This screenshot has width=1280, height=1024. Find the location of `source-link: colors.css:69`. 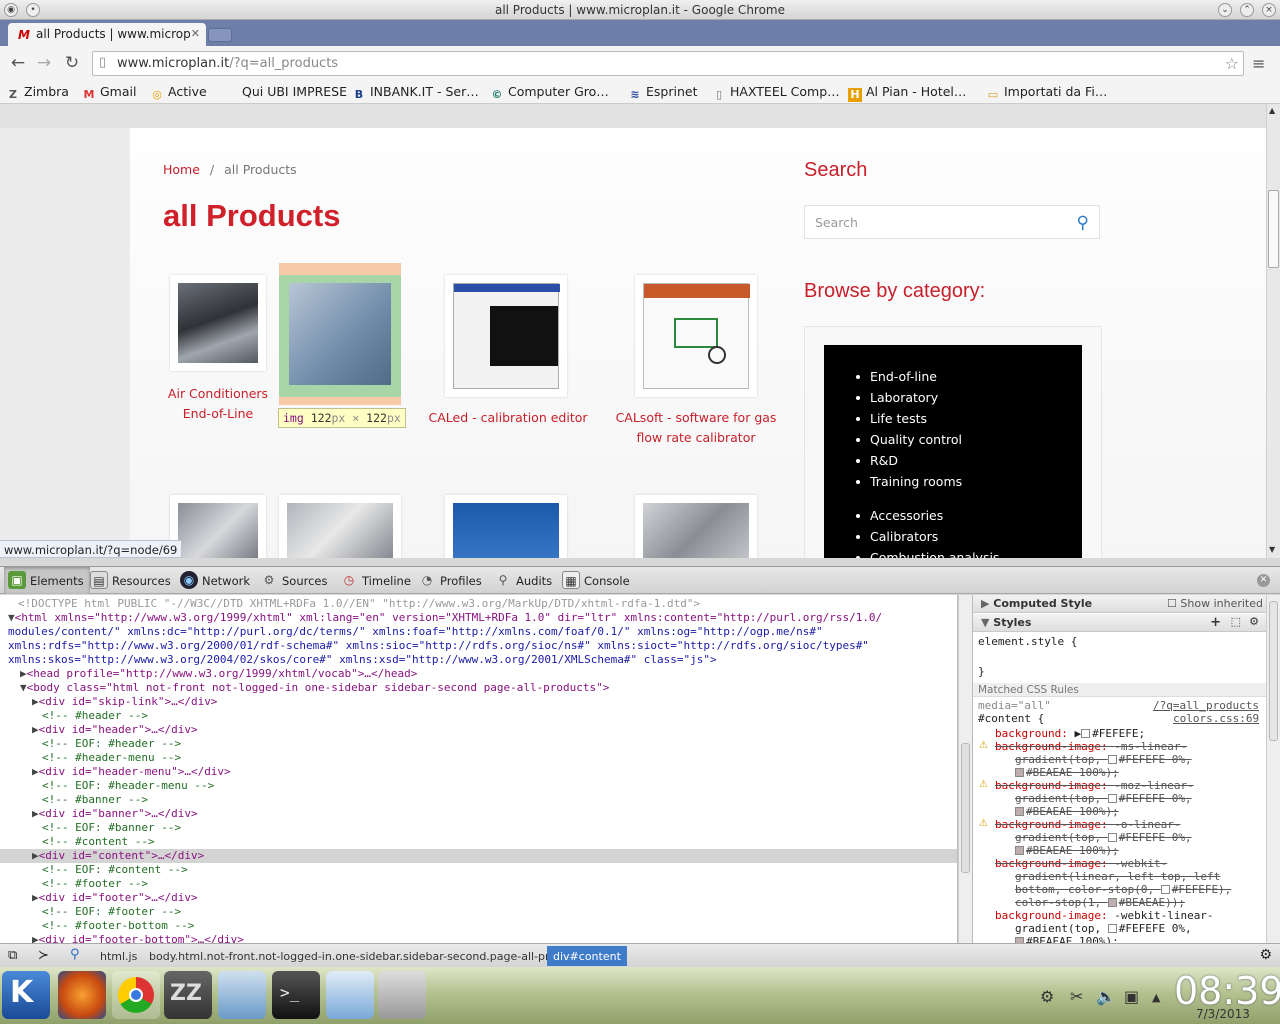

source-link: colors.css:69 is located at coordinates (1216, 718).